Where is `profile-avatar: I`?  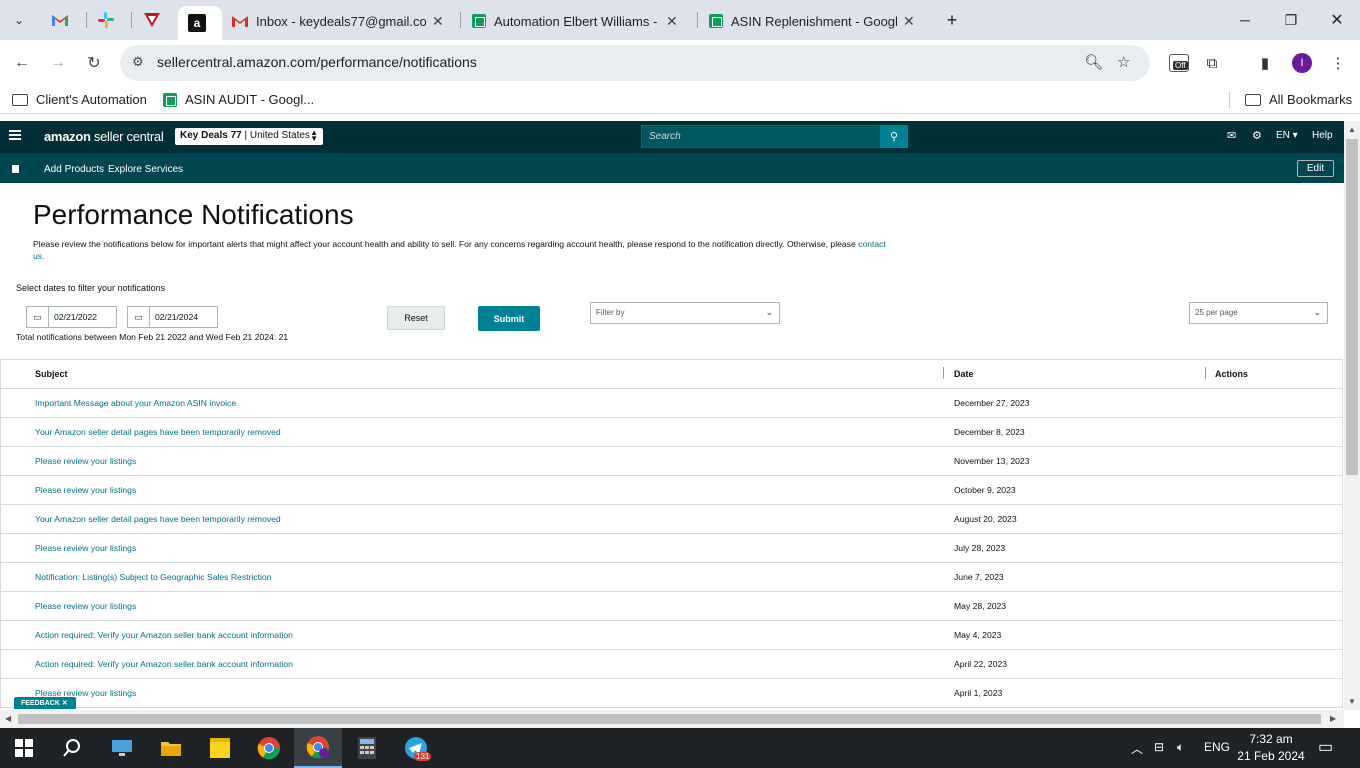
profile-avatar: I is located at coordinates (1302, 63).